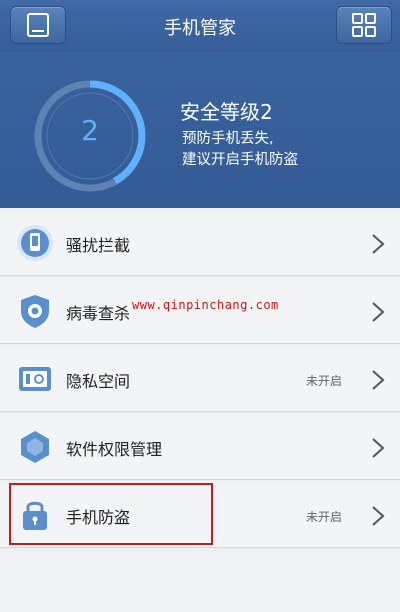  What do you see at coordinates (90, 130) in the screenshot?
I see `security-level-number: 2` at bounding box center [90, 130].